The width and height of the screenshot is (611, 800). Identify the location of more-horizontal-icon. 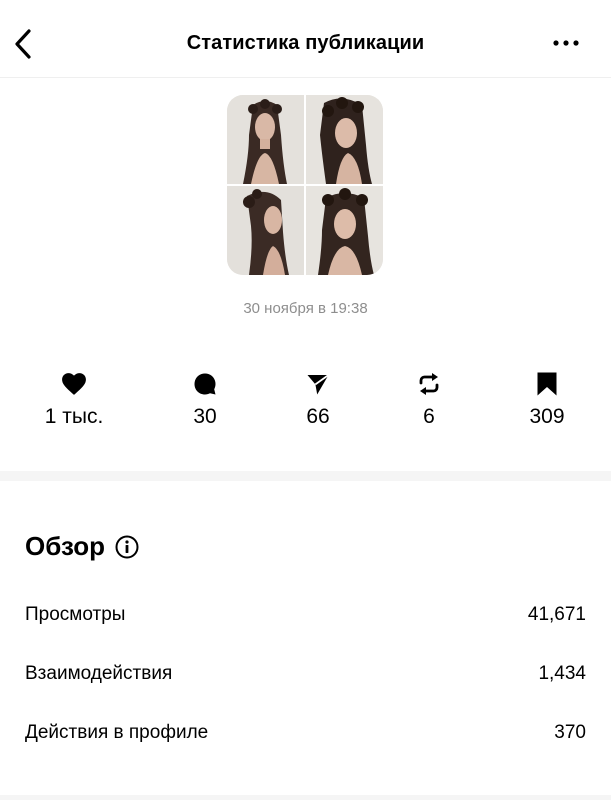
(566, 43).